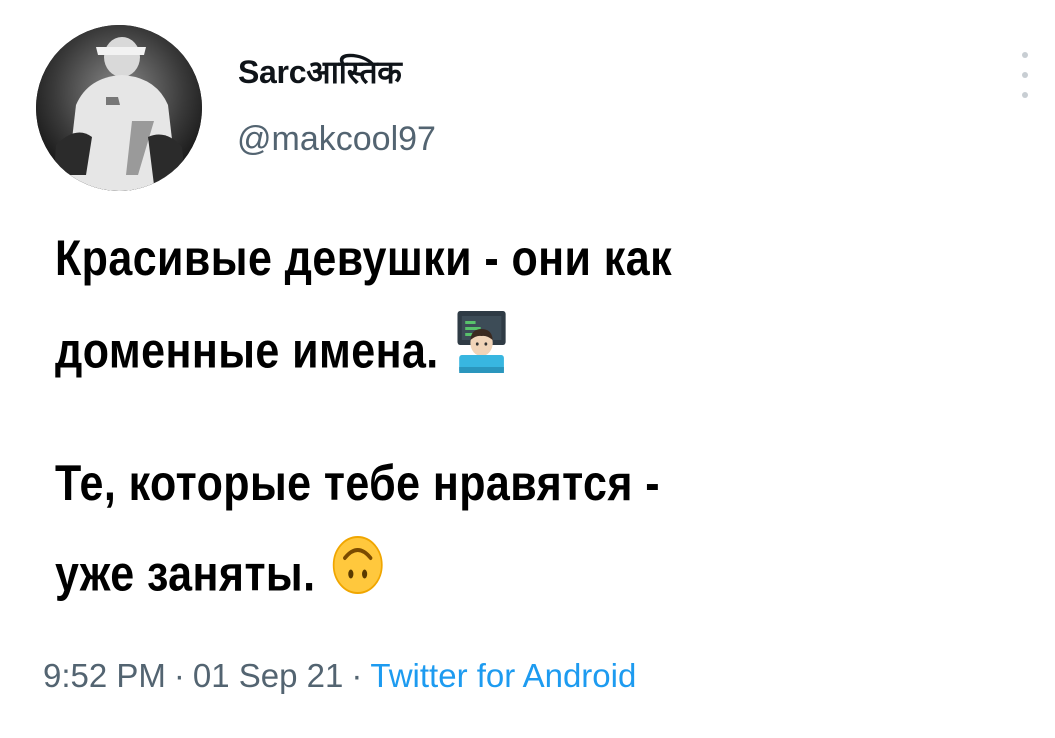 The image size is (1055, 738). I want to click on tweet-time: 9:52 PM, so click(104, 675).